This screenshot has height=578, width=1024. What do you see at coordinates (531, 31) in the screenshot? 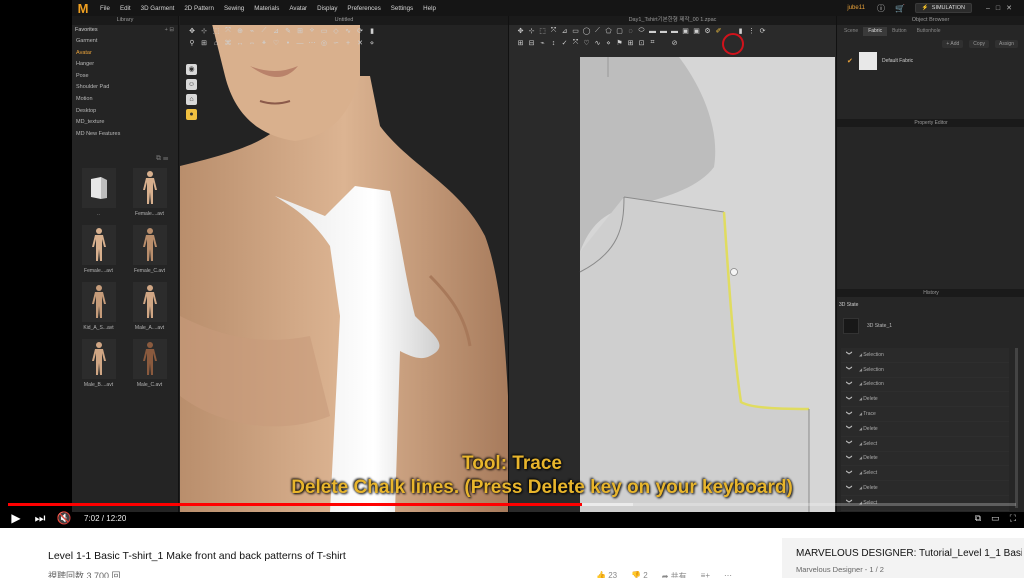
I see `edit-point-icon: ⊹` at bounding box center [531, 31].